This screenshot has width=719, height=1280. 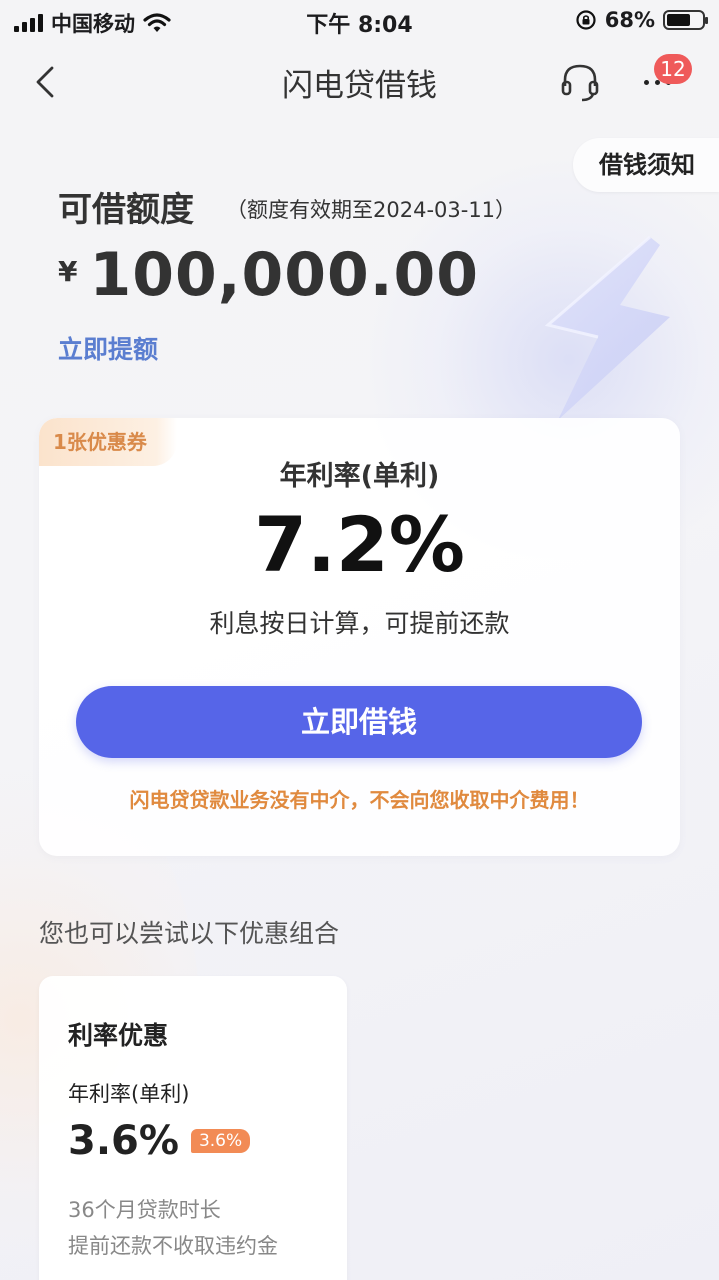 What do you see at coordinates (359, 623) in the screenshot?
I see `rate-description: 利息按日计算，可提前还款` at bounding box center [359, 623].